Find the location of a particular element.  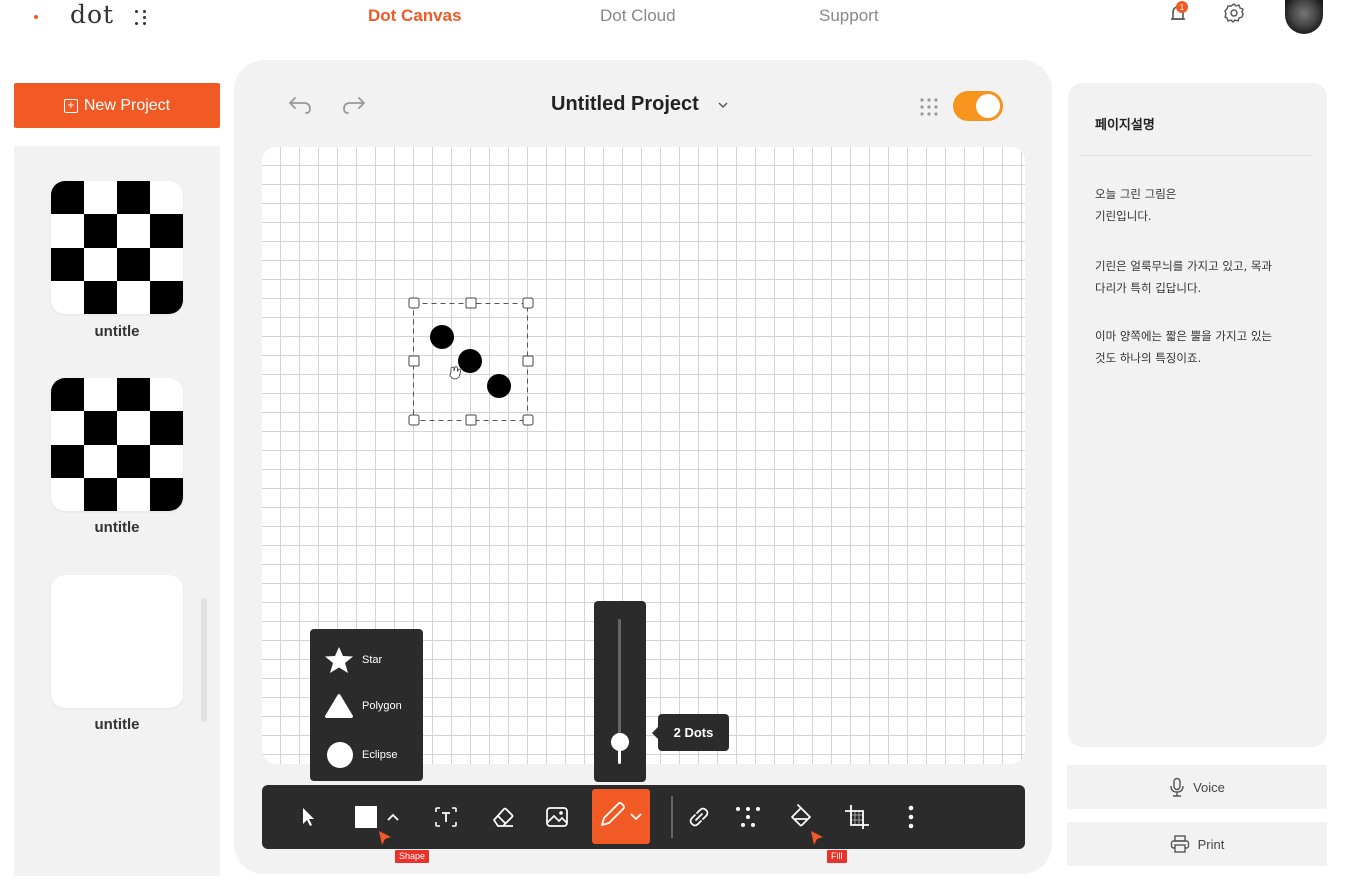

bell-icon: 1 is located at coordinates (1179, 15).